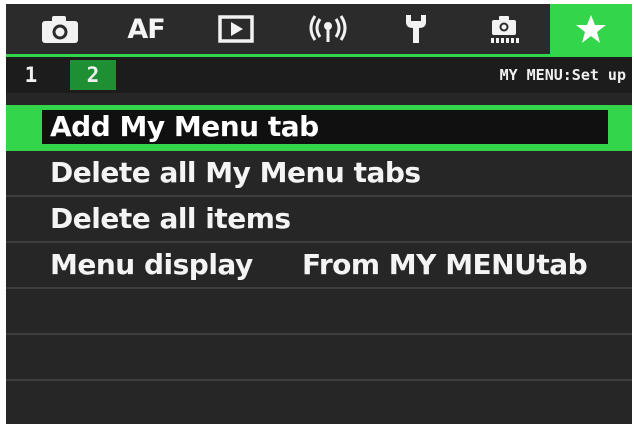 The height and width of the screenshot is (426, 634). I want to click on subtab-2: 2, so click(93, 75).